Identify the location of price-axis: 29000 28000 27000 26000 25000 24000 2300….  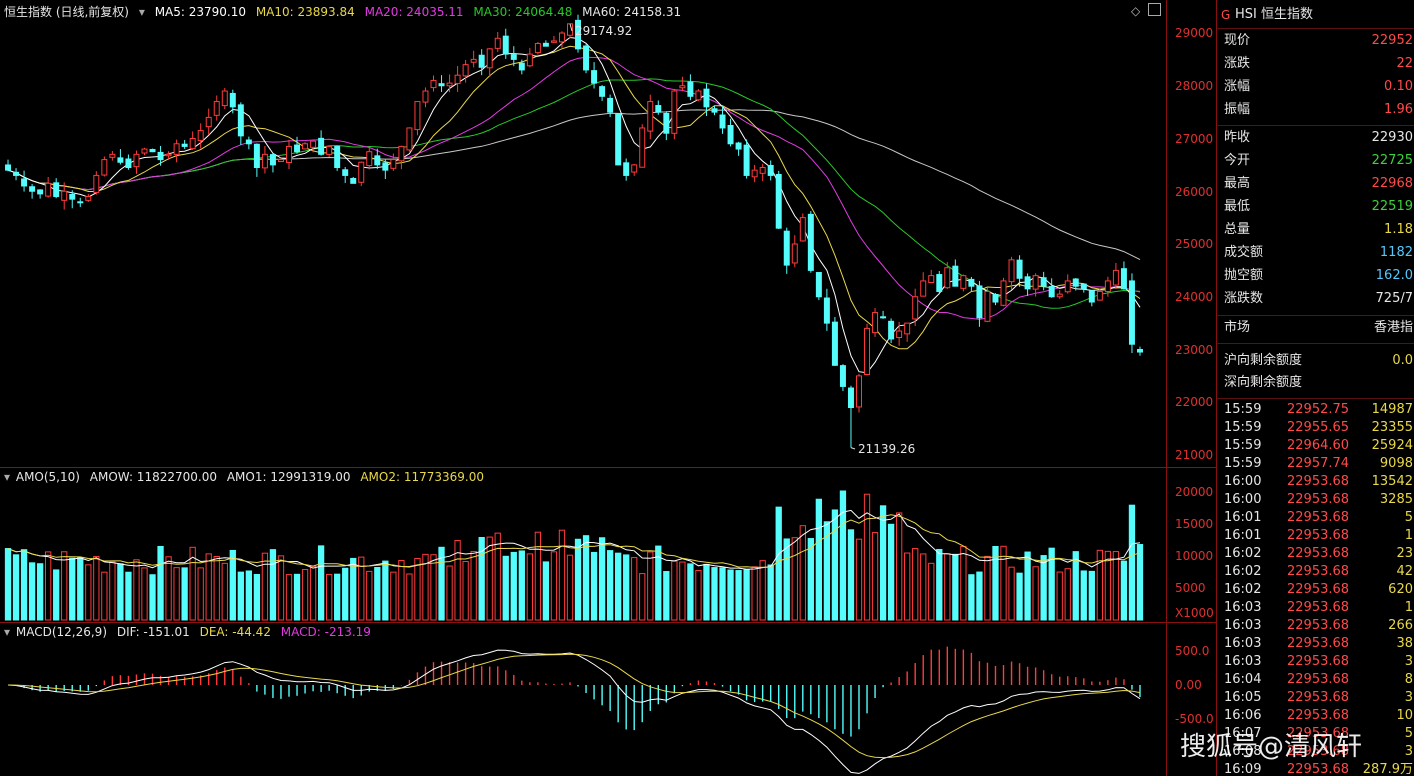
(1191, 388).